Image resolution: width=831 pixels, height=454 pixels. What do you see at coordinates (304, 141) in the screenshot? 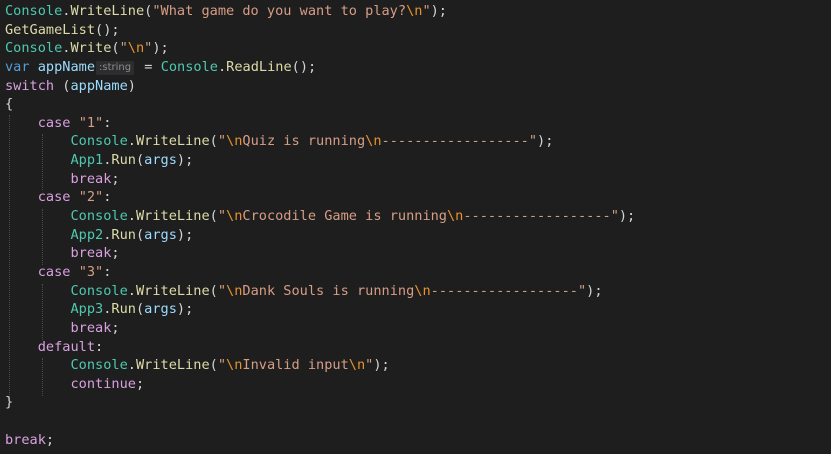
I see `string-token: Quiz is running` at bounding box center [304, 141].